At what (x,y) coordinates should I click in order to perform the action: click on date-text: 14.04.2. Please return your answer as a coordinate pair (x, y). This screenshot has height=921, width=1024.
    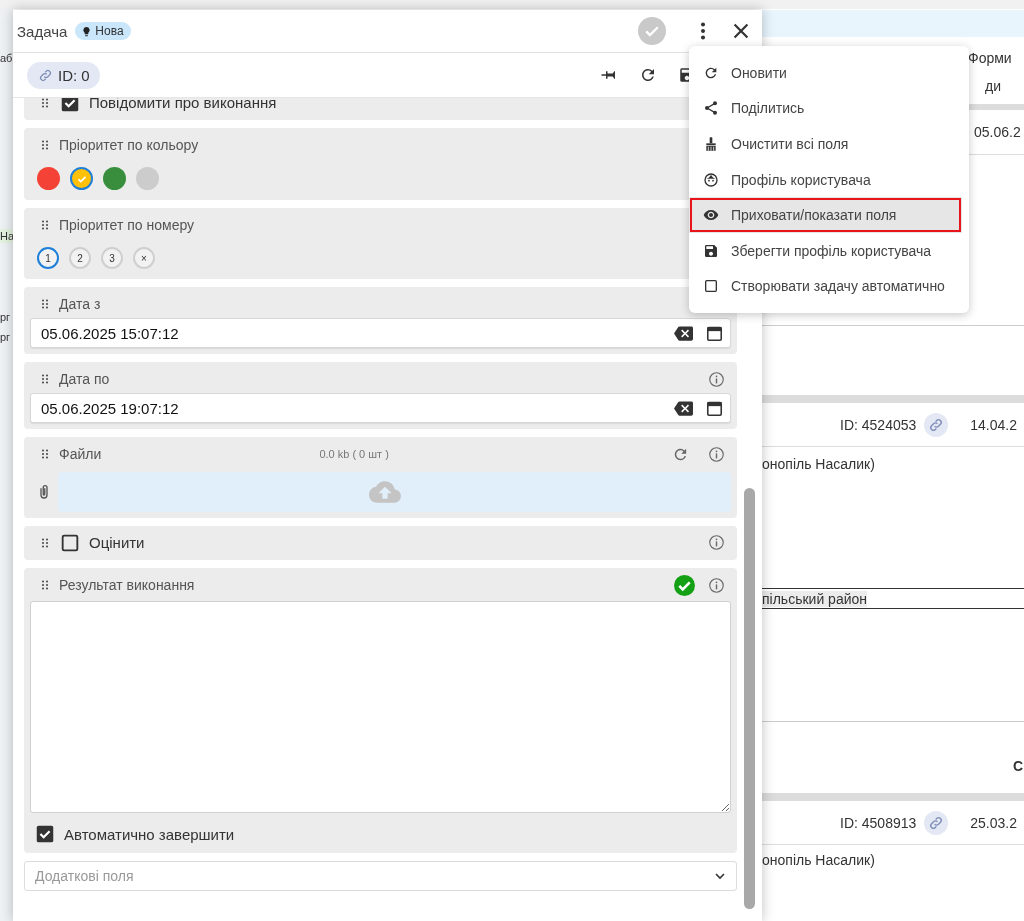
    Looking at the image, I should click on (993, 424).